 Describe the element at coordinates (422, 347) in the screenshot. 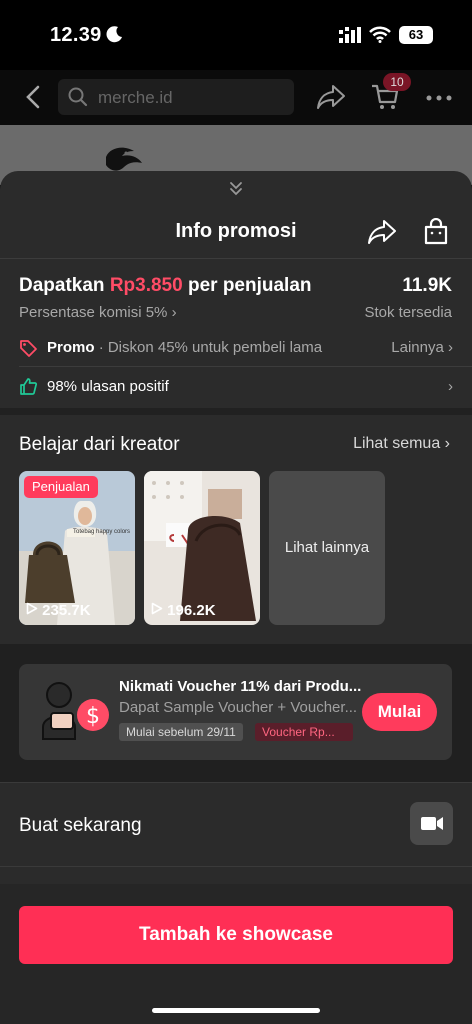

I see `promo-more-link: Lainnya ›` at that location.